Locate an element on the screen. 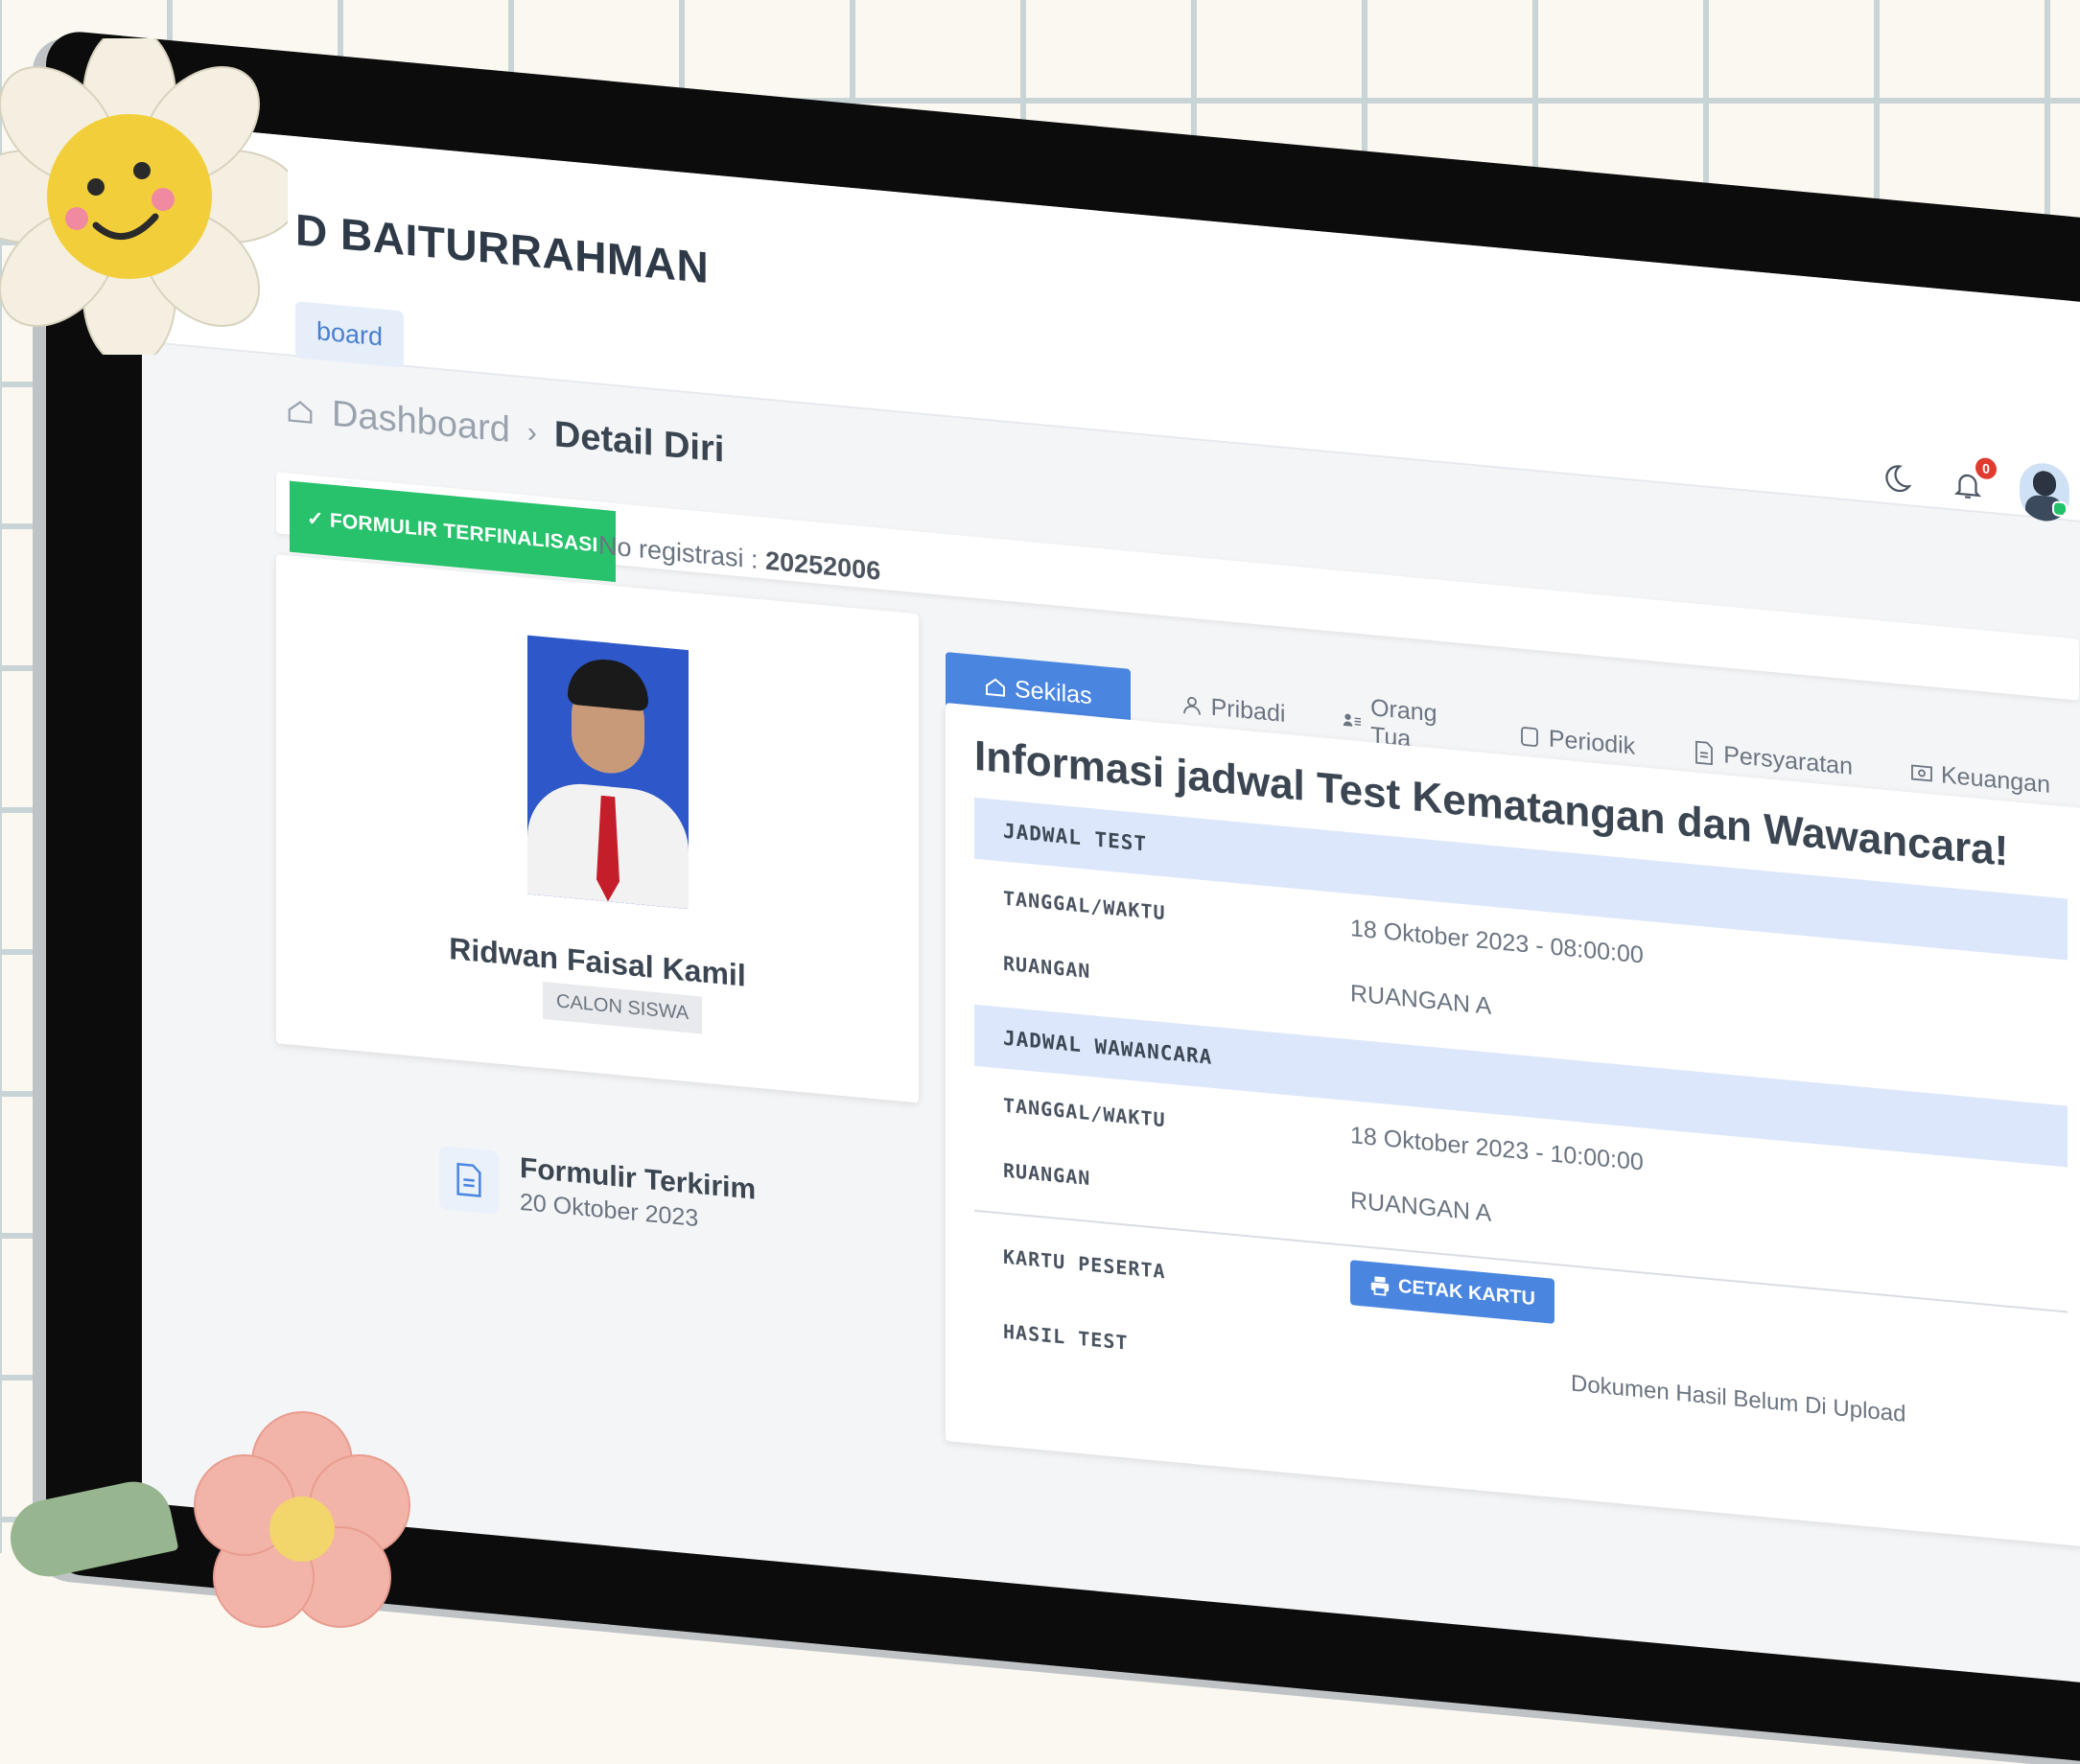 The width and height of the screenshot is (2080, 1764). home-outline-icon is located at coordinates (300, 412).